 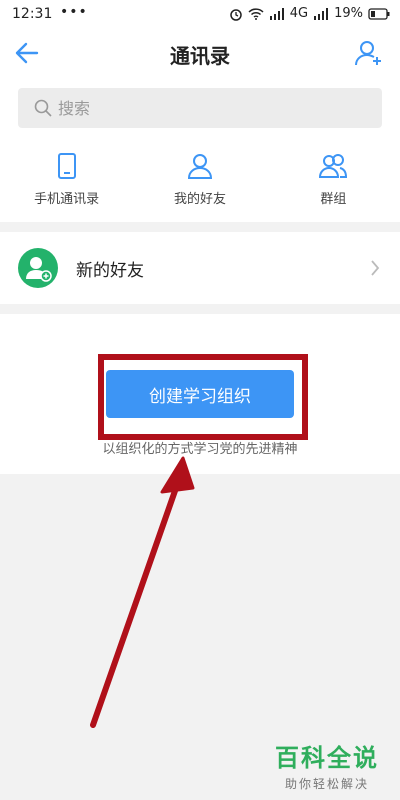 What do you see at coordinates (256, 13) in the screenshot?
I see `wifi-icon` at bounding box center [256, 13].